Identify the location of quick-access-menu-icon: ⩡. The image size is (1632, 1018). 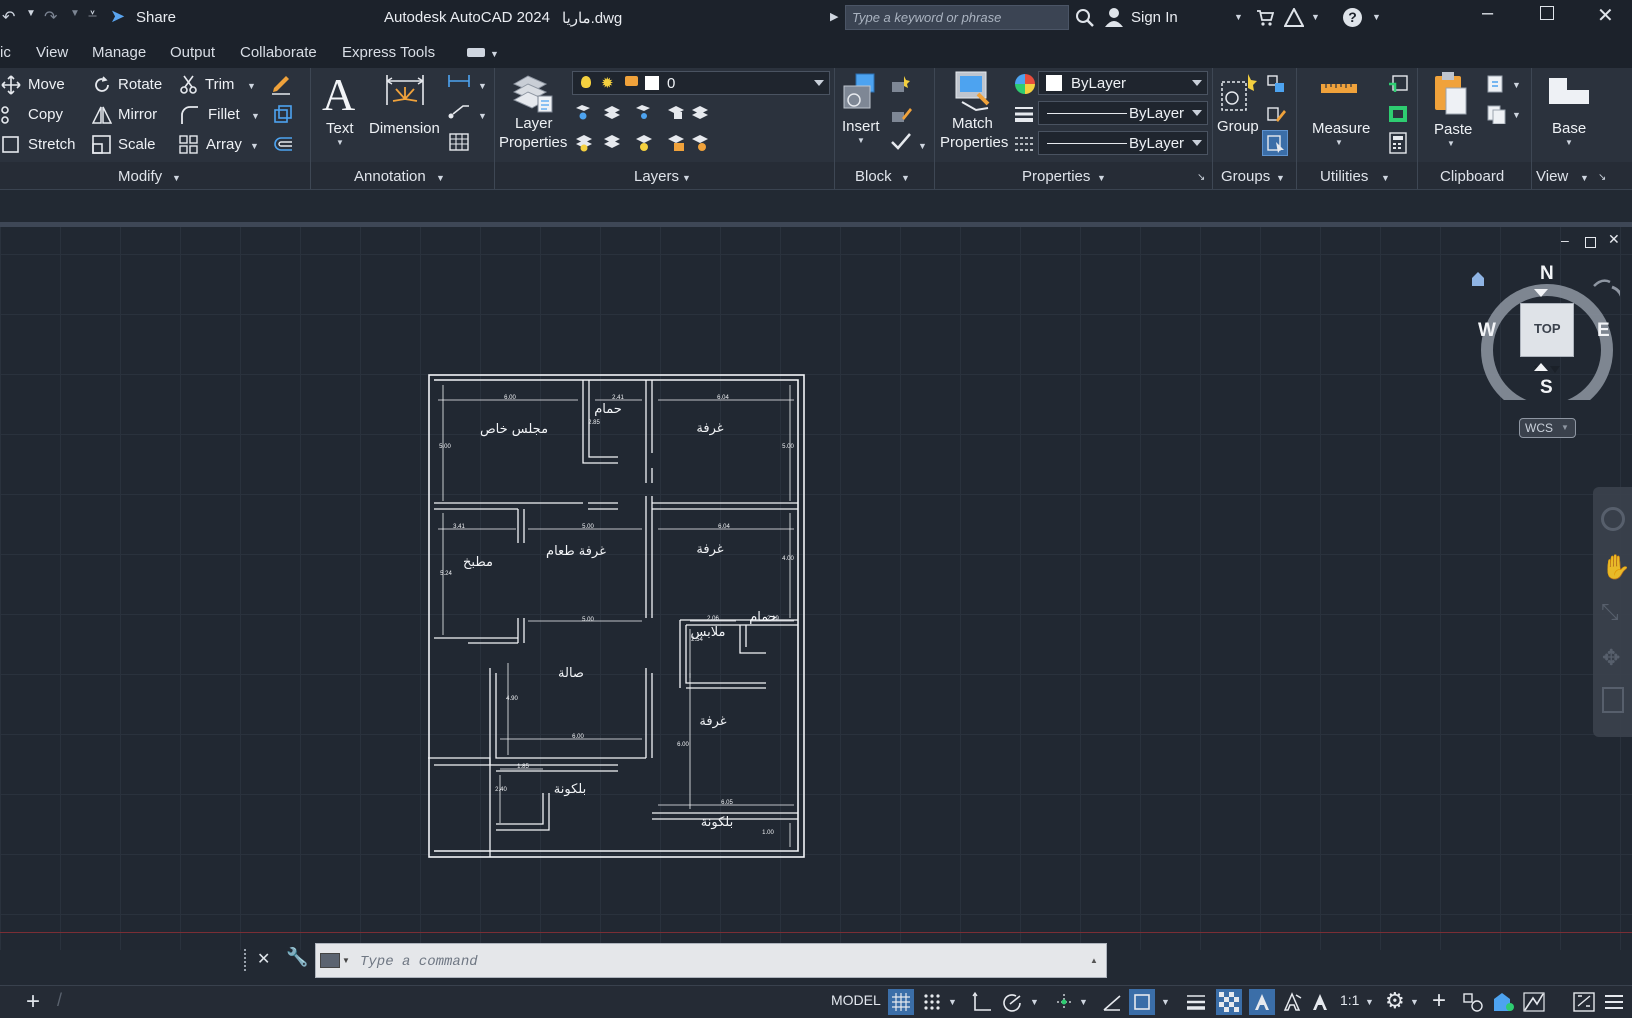
(92, 15).